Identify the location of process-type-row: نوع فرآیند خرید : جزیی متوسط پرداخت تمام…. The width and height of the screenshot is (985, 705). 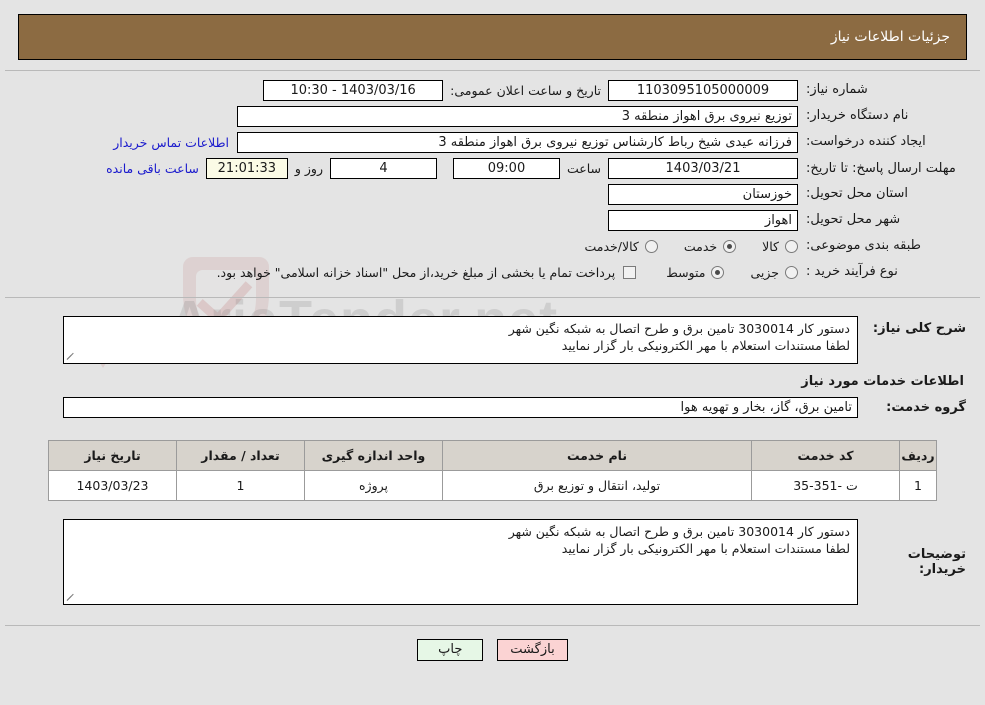
(492, 272).